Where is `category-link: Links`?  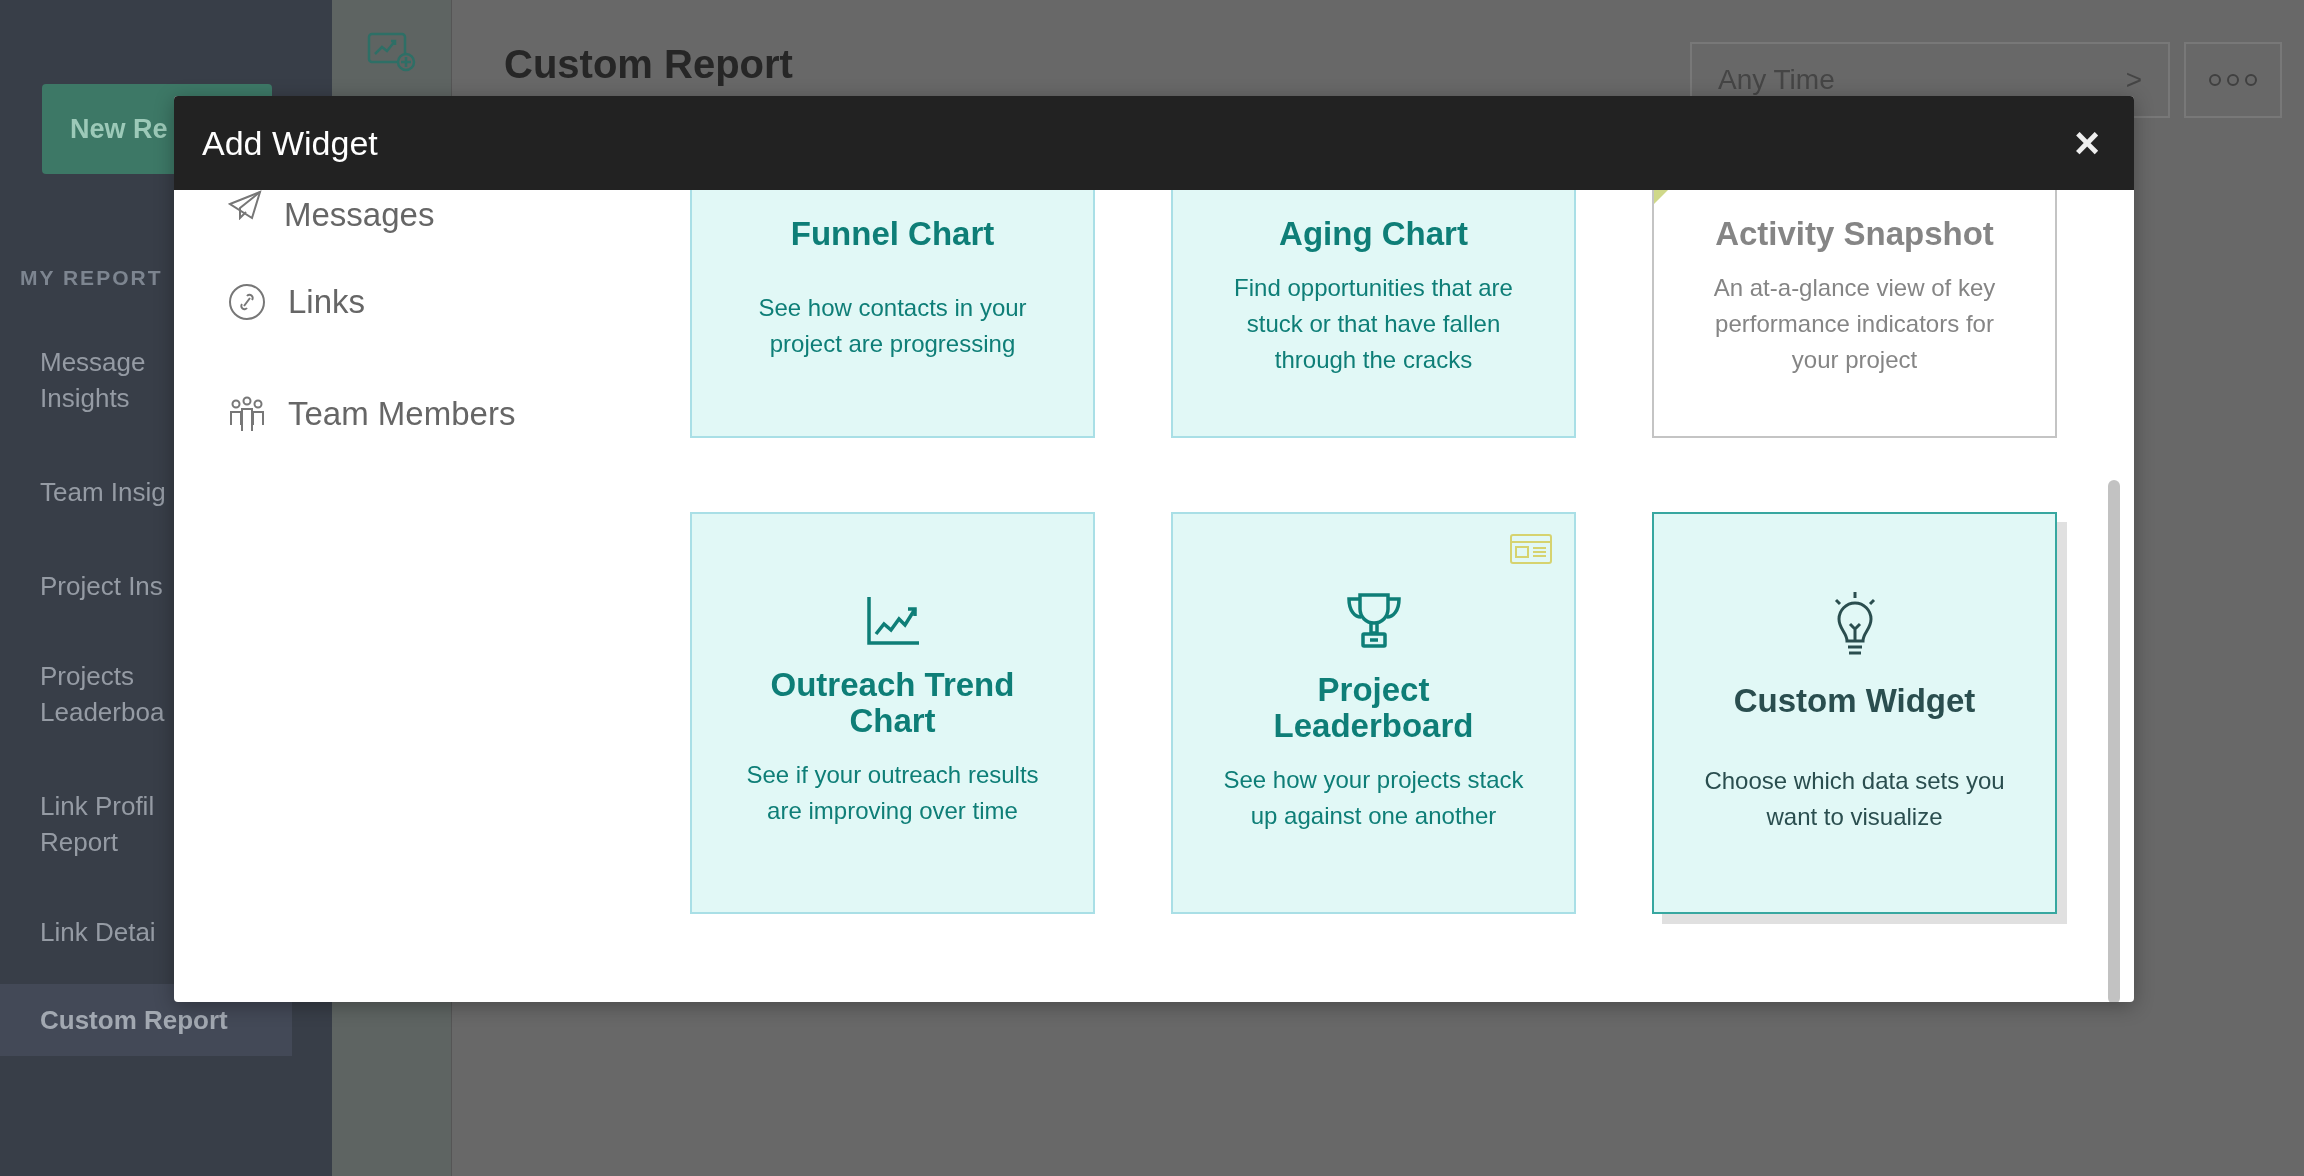 category-link: Links is located at coordinates (327, 302).